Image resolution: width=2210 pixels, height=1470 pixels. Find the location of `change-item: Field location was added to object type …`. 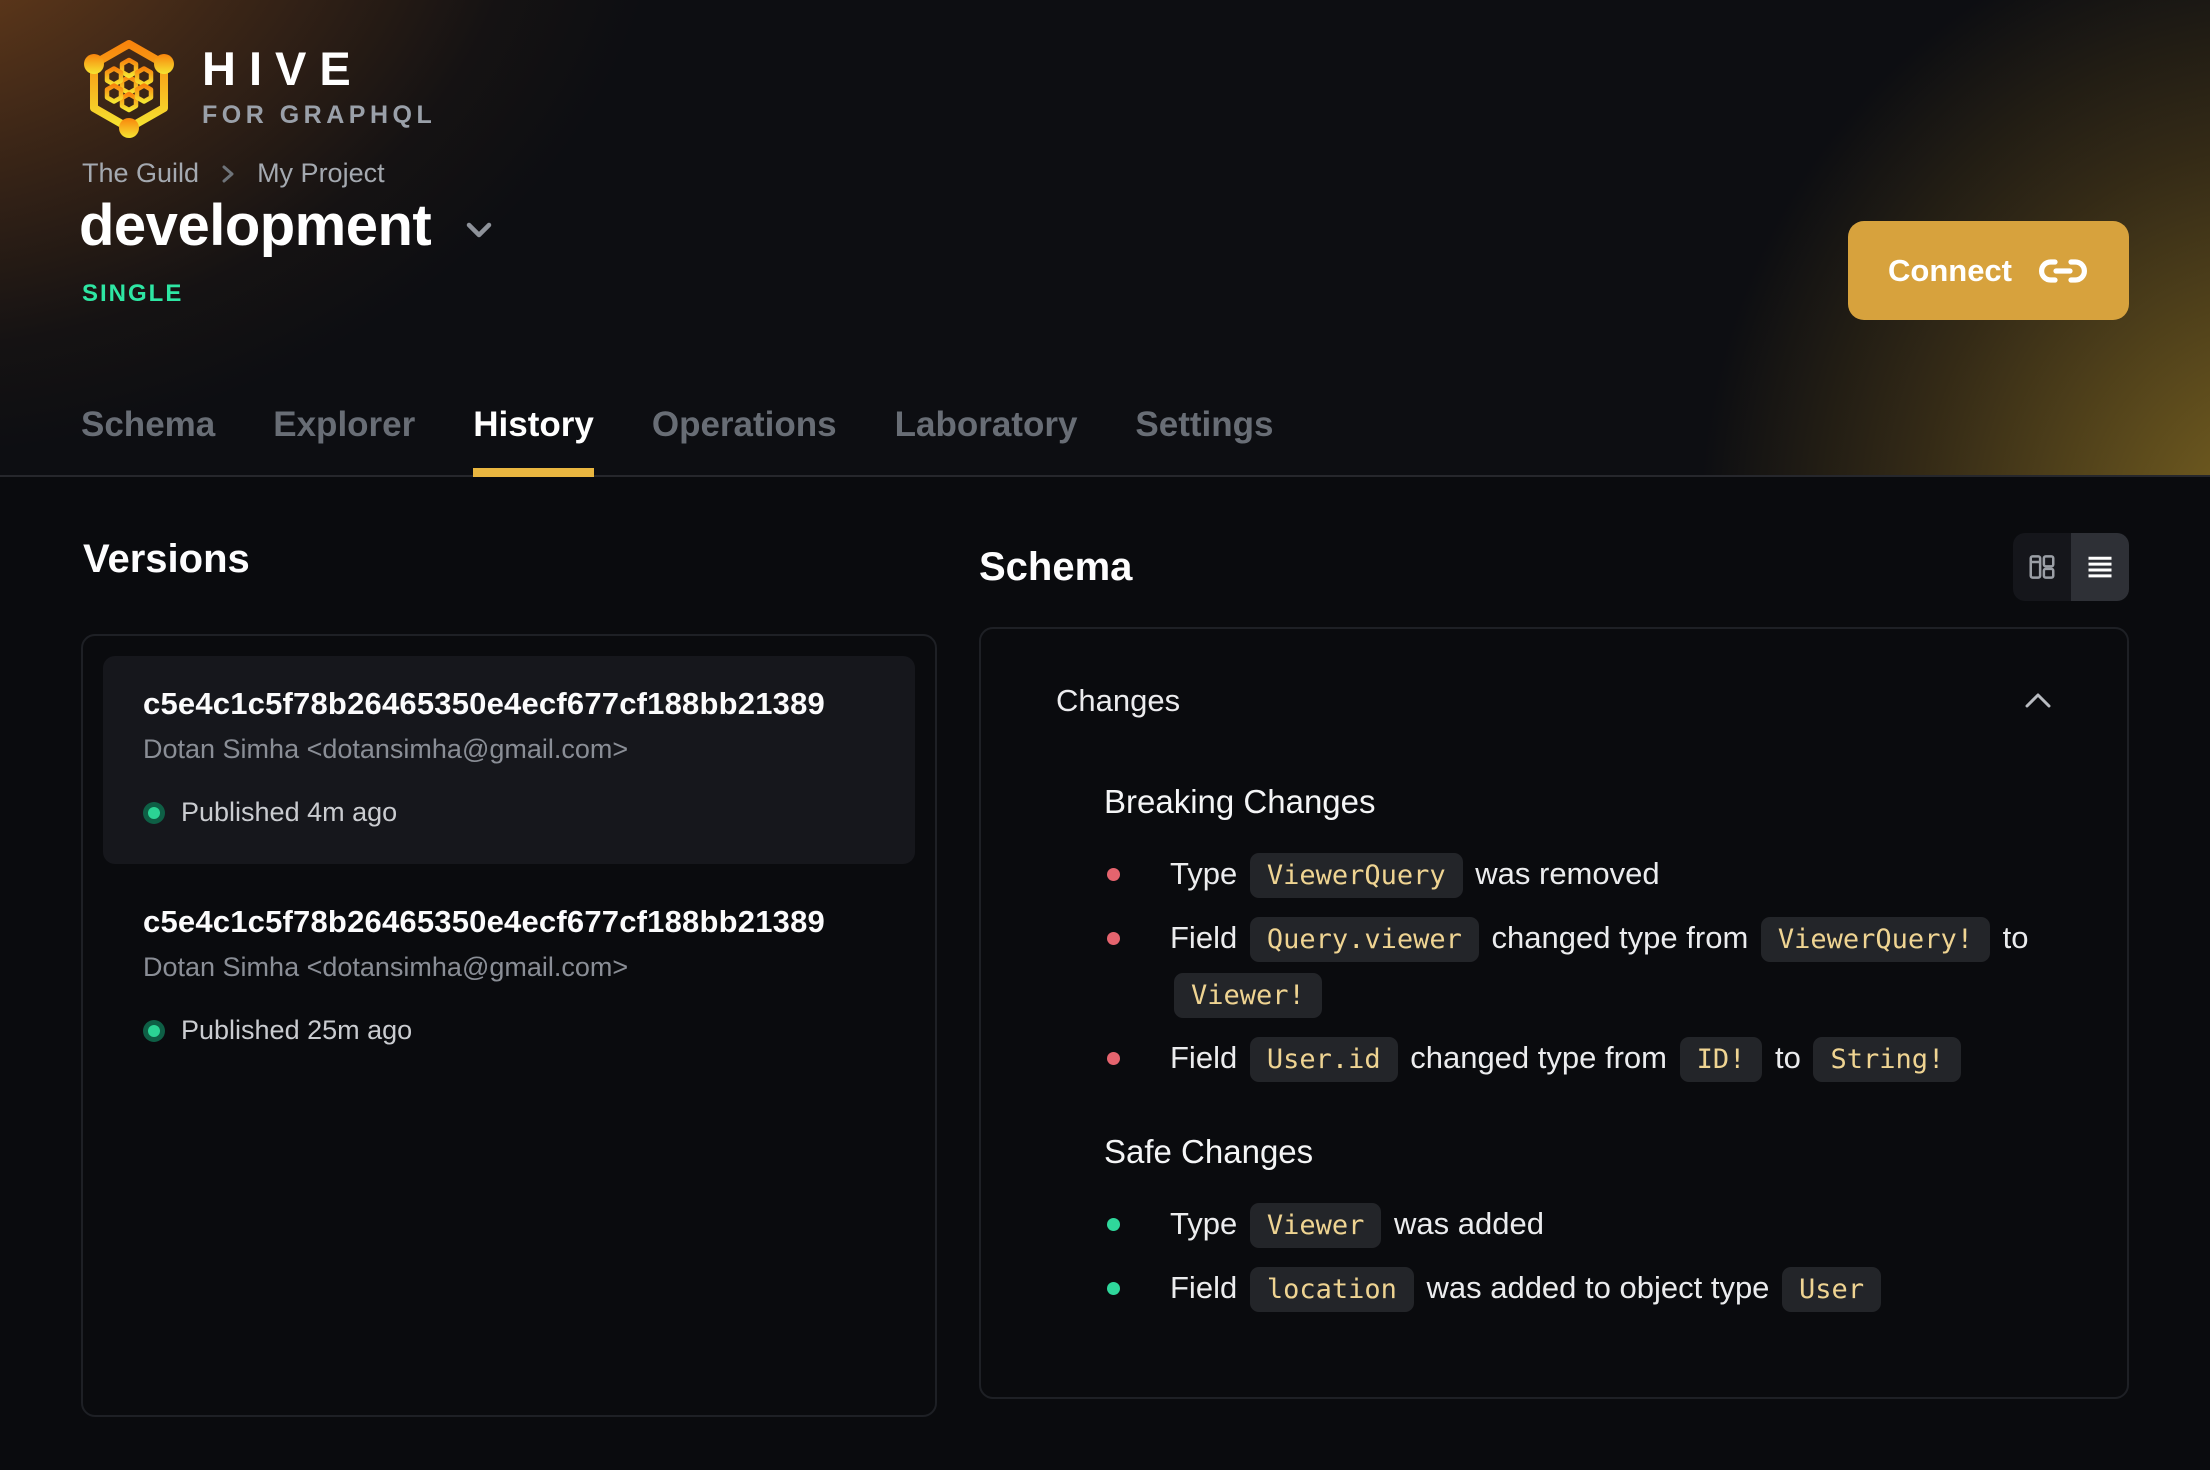

change-item: Field location was added to object type … is located at coordinates (1580, 1289).